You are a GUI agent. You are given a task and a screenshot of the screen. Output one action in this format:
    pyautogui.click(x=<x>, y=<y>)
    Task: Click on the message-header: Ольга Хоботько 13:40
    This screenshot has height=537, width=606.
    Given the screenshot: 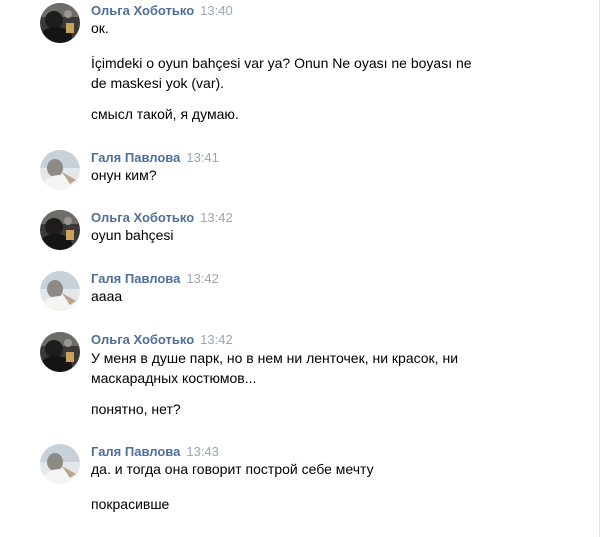 What is the action you would take?
    pyautogui.click(x=162, y=11)
    